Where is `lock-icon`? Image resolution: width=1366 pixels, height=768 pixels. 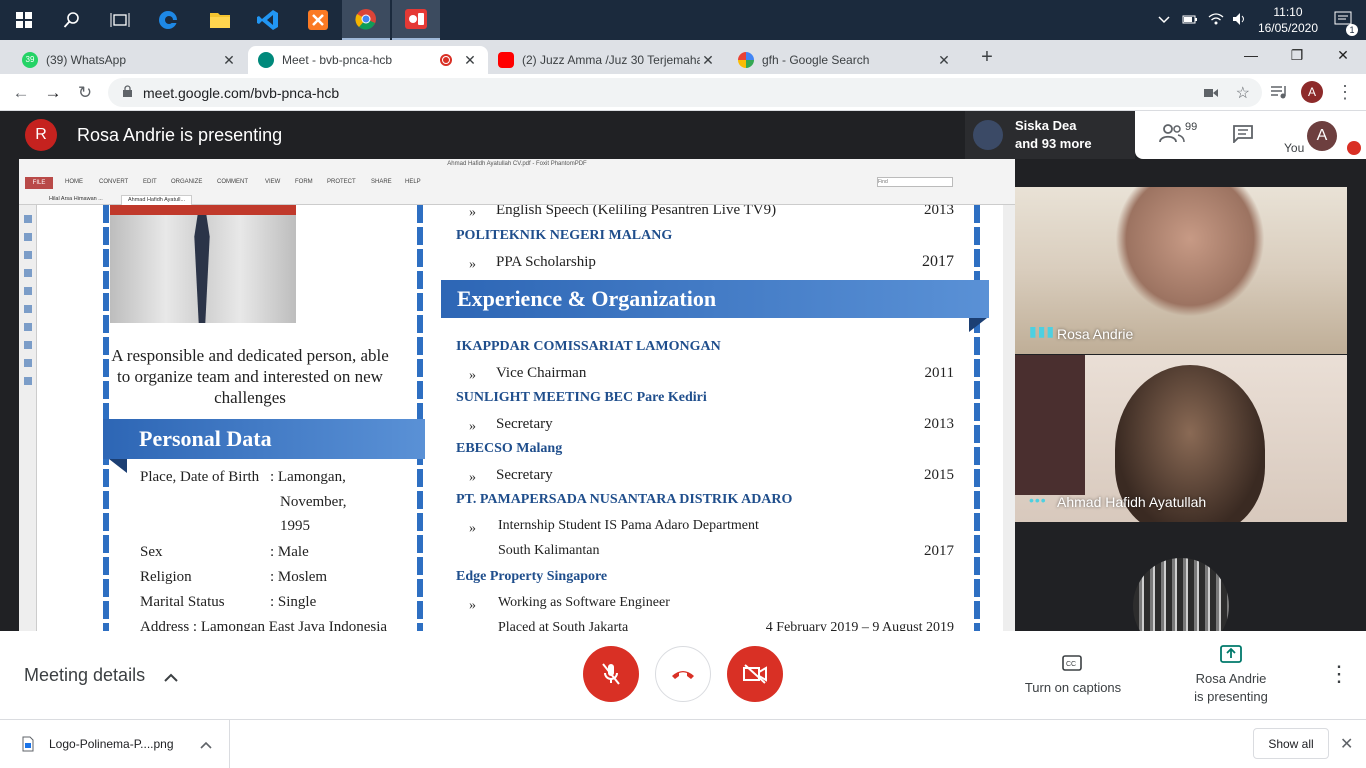
lock-icon is located at coordinates (127, 92).